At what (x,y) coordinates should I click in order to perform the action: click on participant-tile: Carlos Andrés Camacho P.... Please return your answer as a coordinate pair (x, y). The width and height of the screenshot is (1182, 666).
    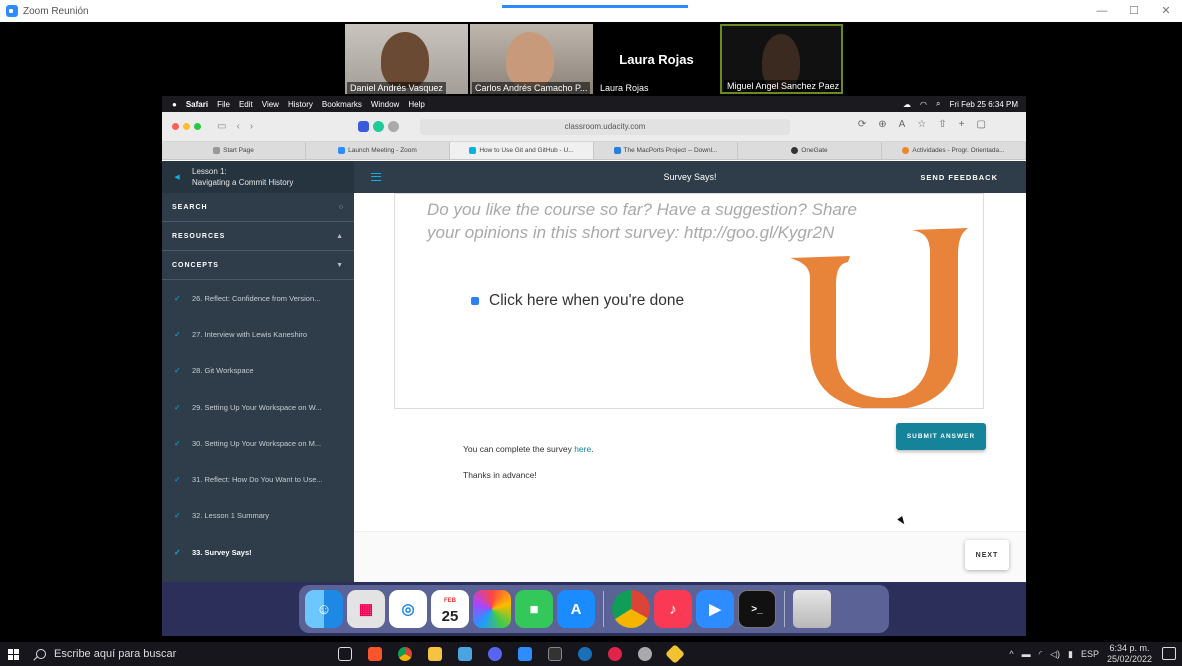
    Looking at the image, I should click on (531, 59).